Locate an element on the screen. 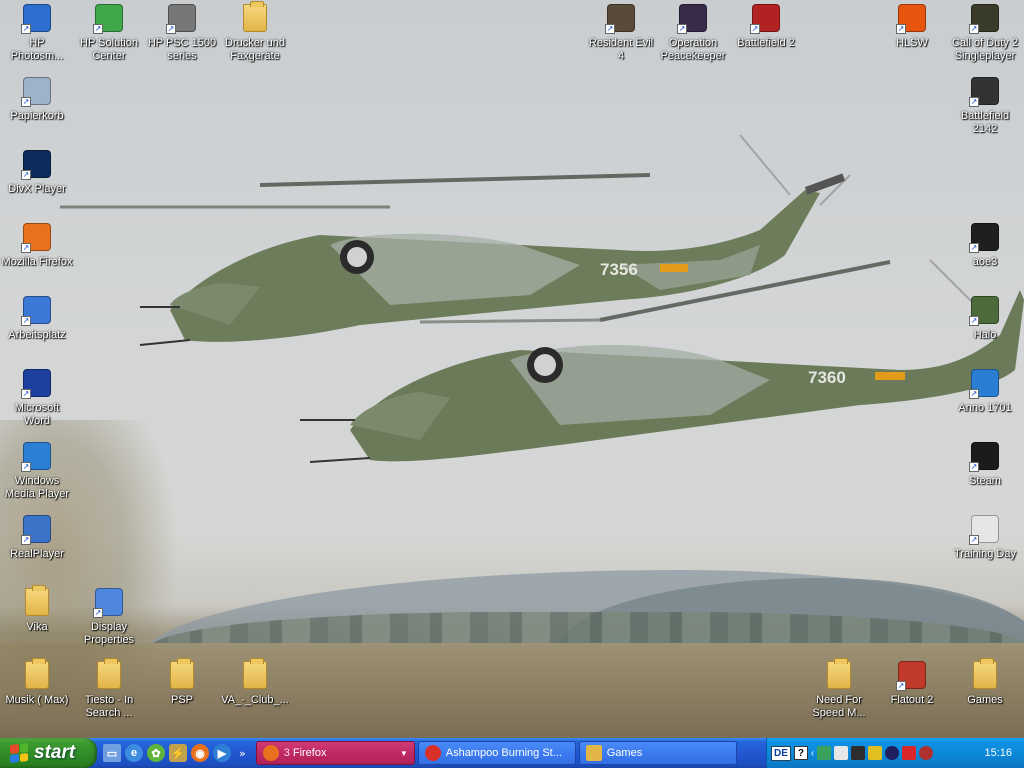 Image resolution: width=1024 pixels, height=768 pixels. quick-launch: ▭ e ✿ ⚡ ◉ ▶ » is located at coordinates (174, 753).